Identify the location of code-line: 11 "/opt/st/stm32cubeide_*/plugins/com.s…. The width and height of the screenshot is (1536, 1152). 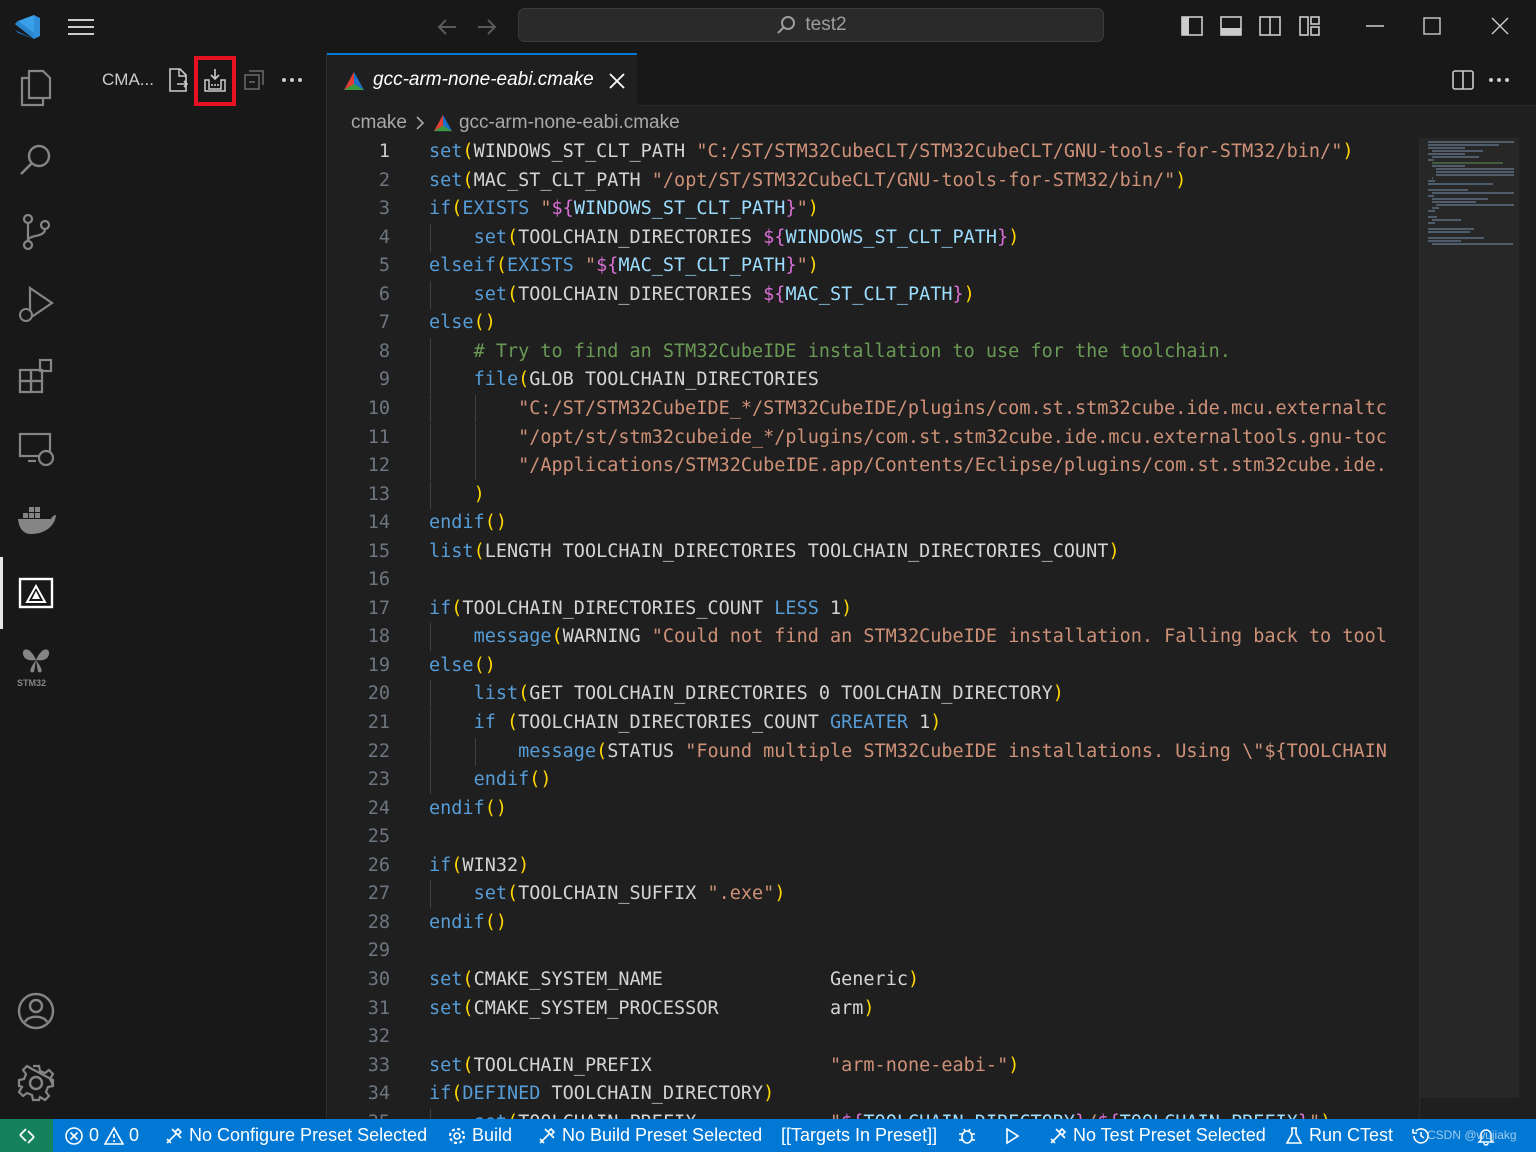
(873, 437).